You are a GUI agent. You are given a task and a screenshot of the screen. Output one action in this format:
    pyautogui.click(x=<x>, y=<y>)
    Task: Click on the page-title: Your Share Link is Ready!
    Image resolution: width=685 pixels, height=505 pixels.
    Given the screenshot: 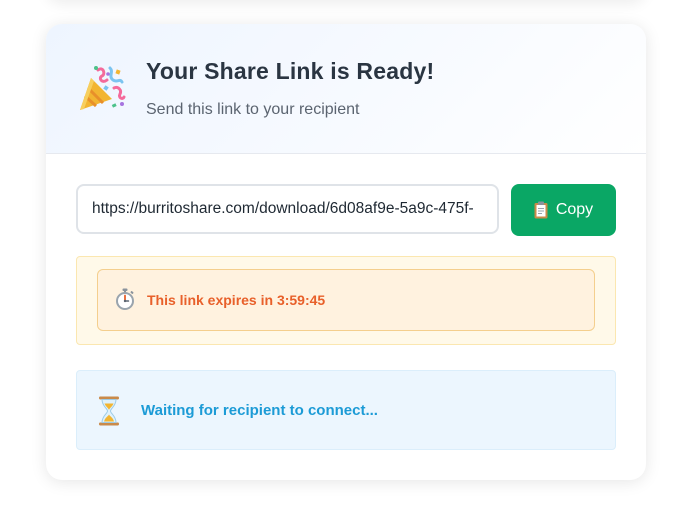 What is the action you would take?
    pyautogui.click(x=290, y=71)
    